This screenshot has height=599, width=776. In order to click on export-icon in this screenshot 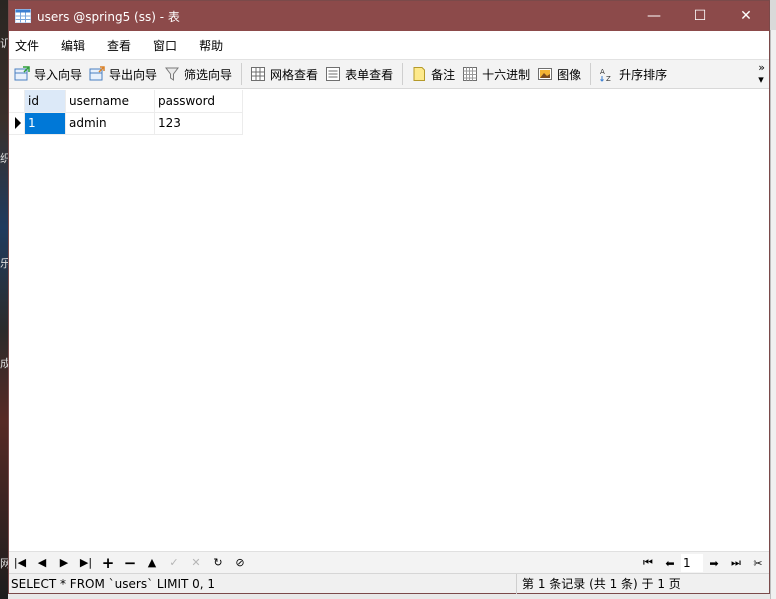, I will do `click(97, 73)`.